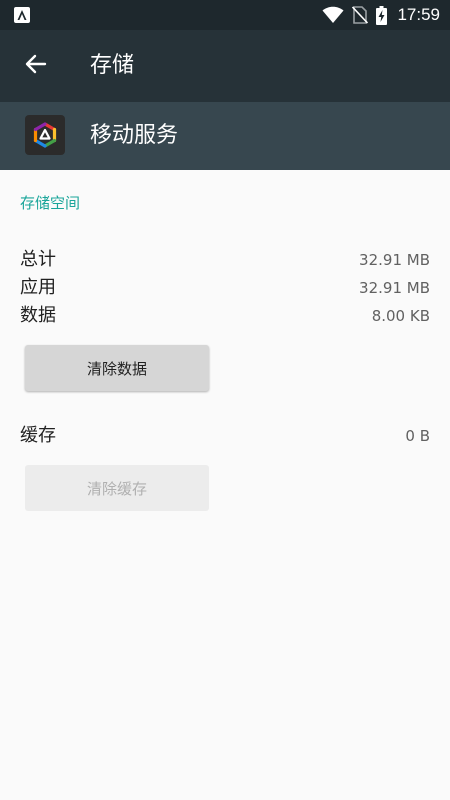 This screenshot has width=450, height=800. I want to click on section-title-storage: 存储空间, so click(50, 203).